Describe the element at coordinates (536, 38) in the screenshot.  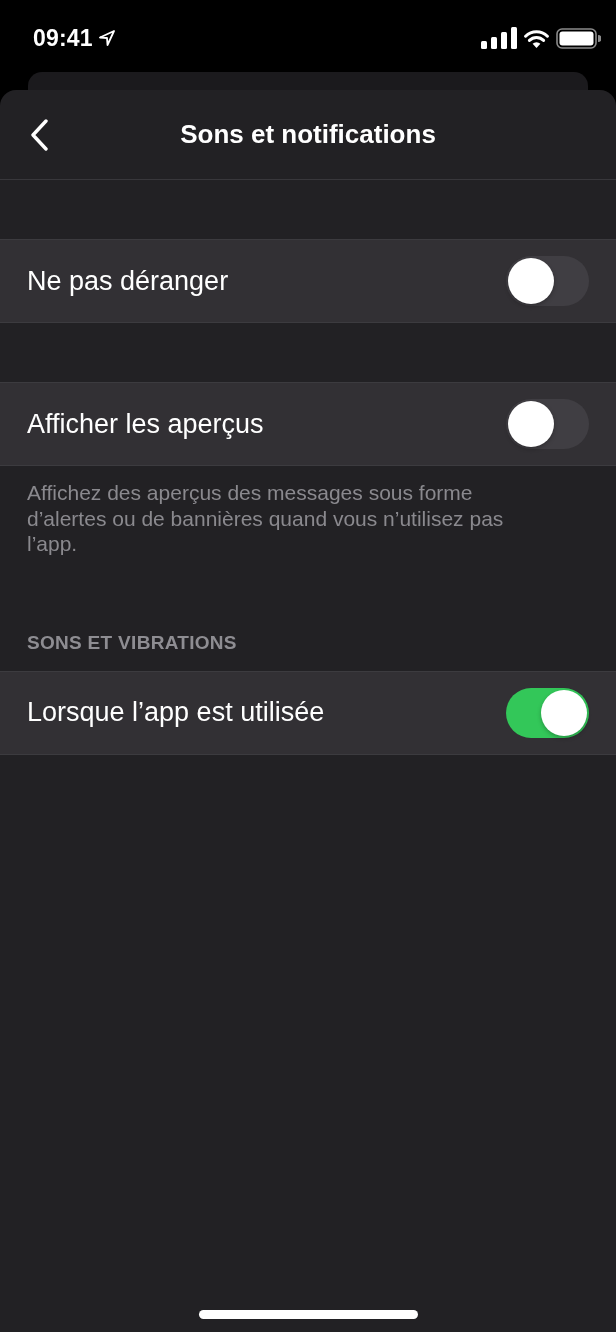
I see `wifi-icon` at that location.